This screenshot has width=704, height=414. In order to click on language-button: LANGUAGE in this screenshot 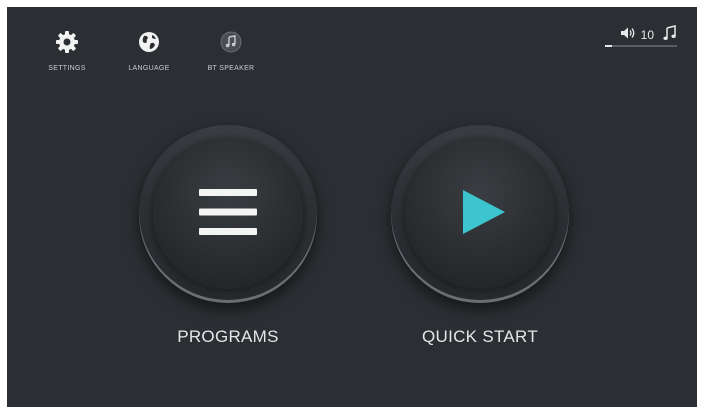, I will do `click(149, 50)`.